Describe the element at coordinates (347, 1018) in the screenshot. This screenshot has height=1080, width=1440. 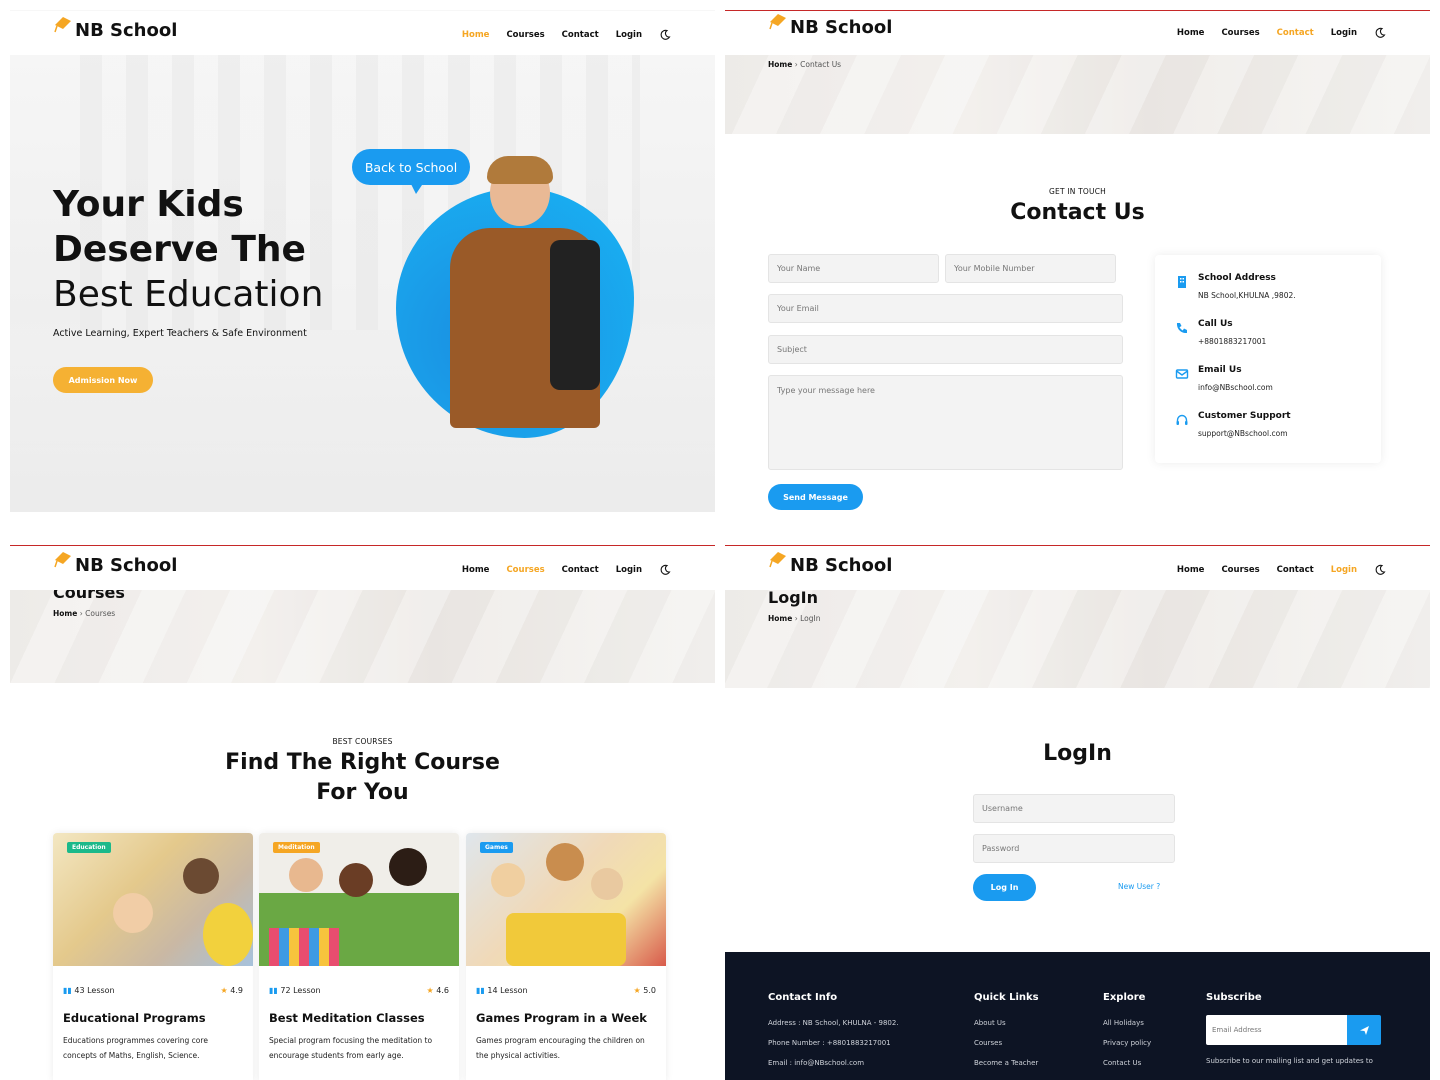
I see `course-title: Best Meditation Classes` at that location.